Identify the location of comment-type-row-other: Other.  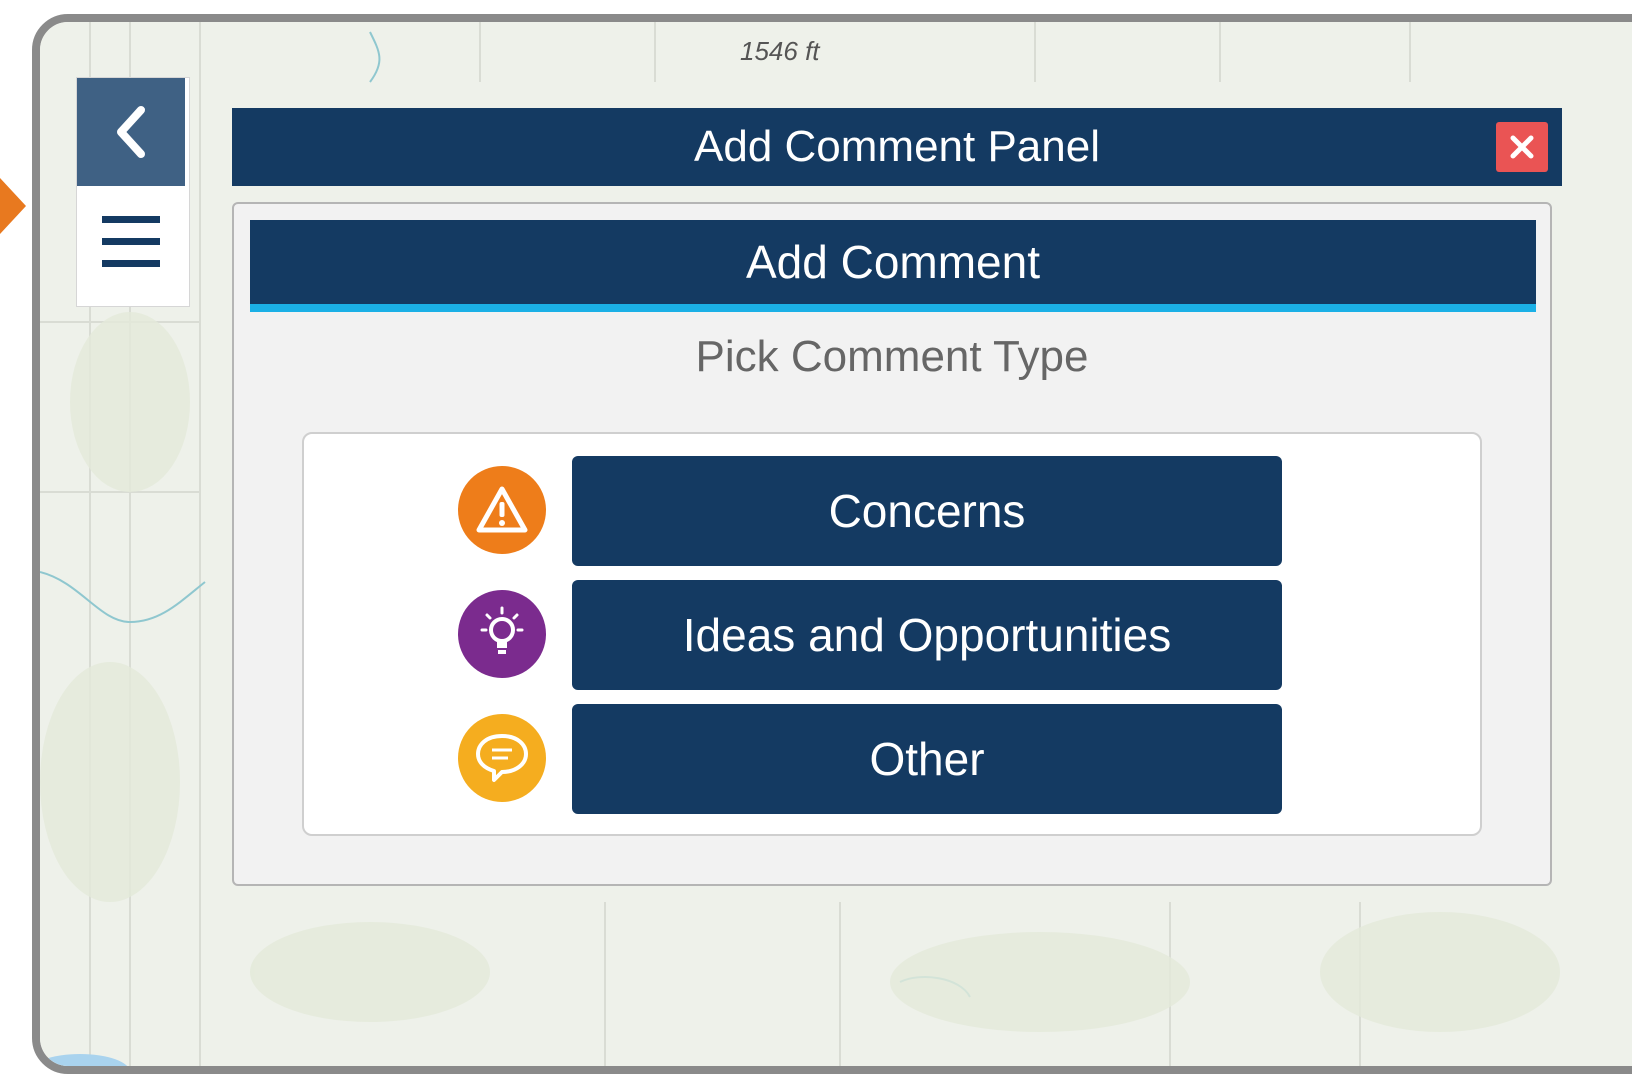
(892, 759).